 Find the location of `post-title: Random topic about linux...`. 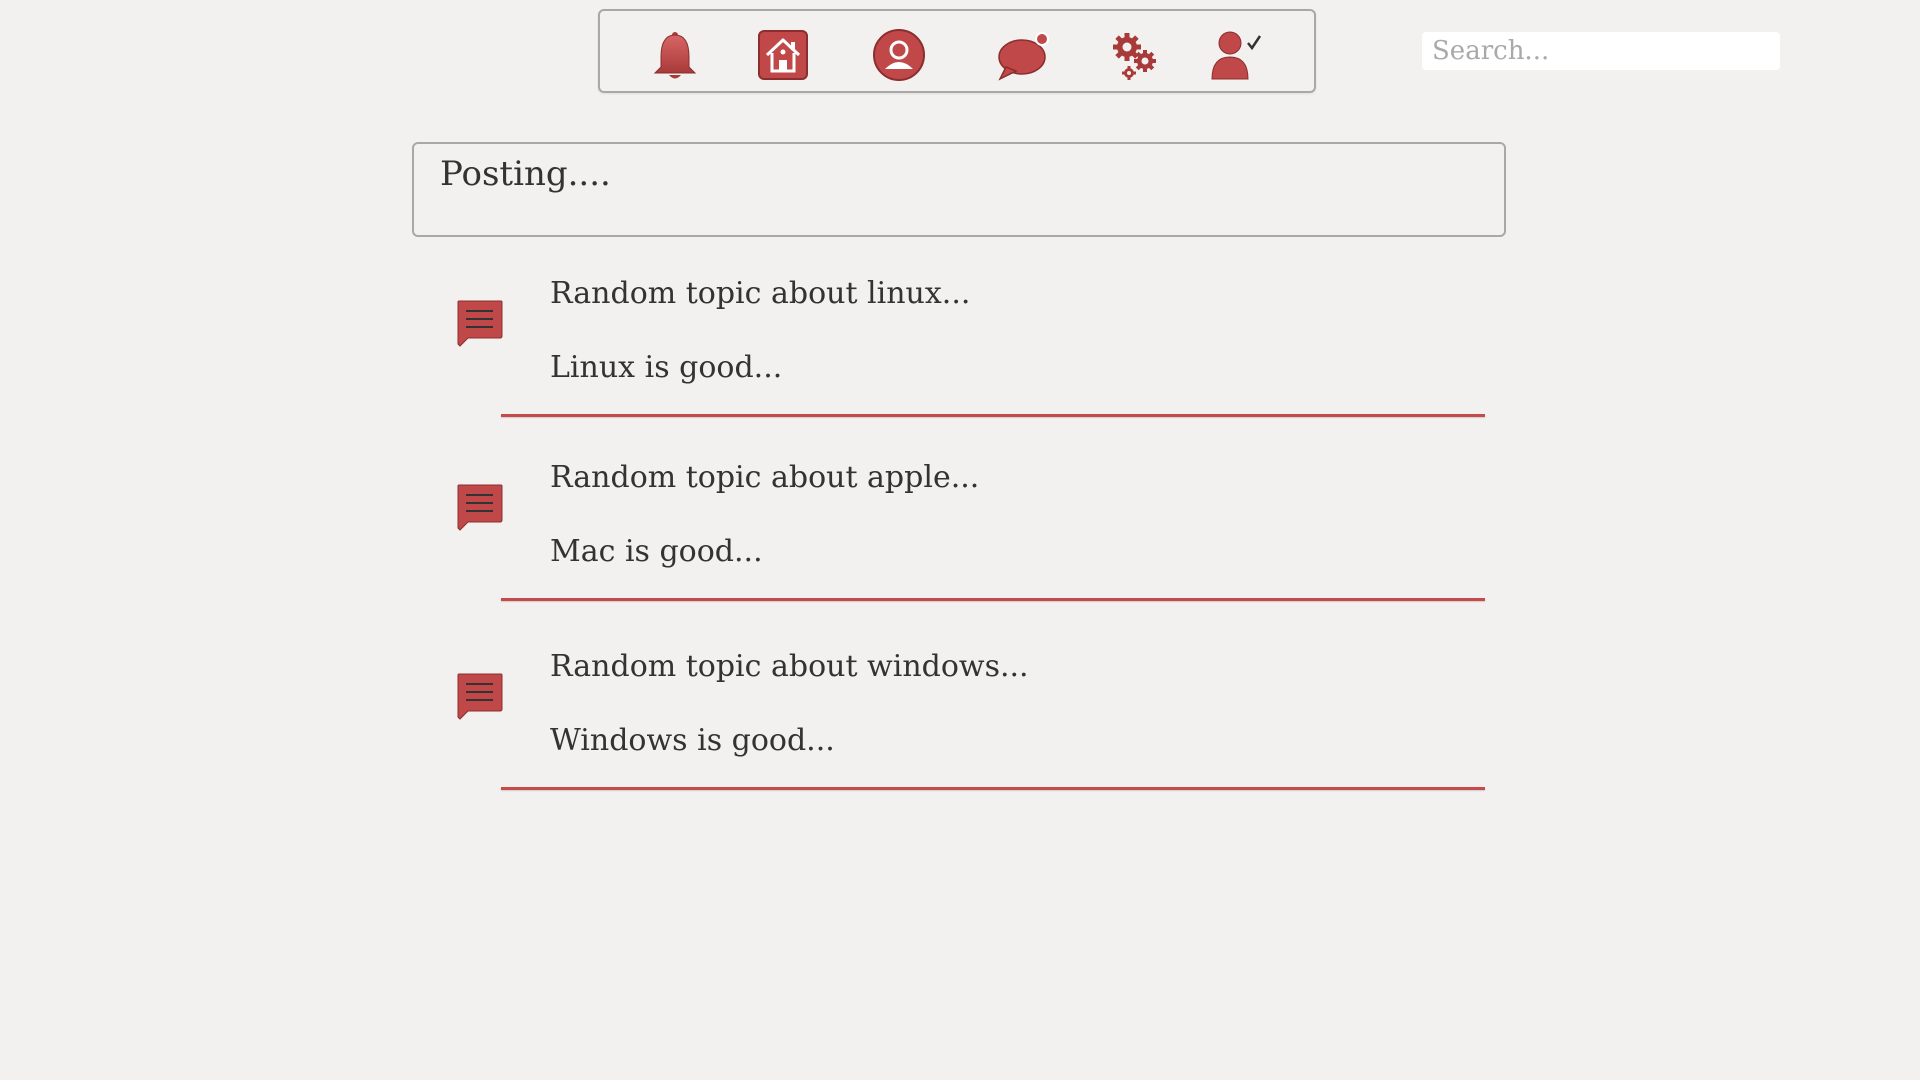

post-title: Random topic about linux... is located at coordinates (760, 293).